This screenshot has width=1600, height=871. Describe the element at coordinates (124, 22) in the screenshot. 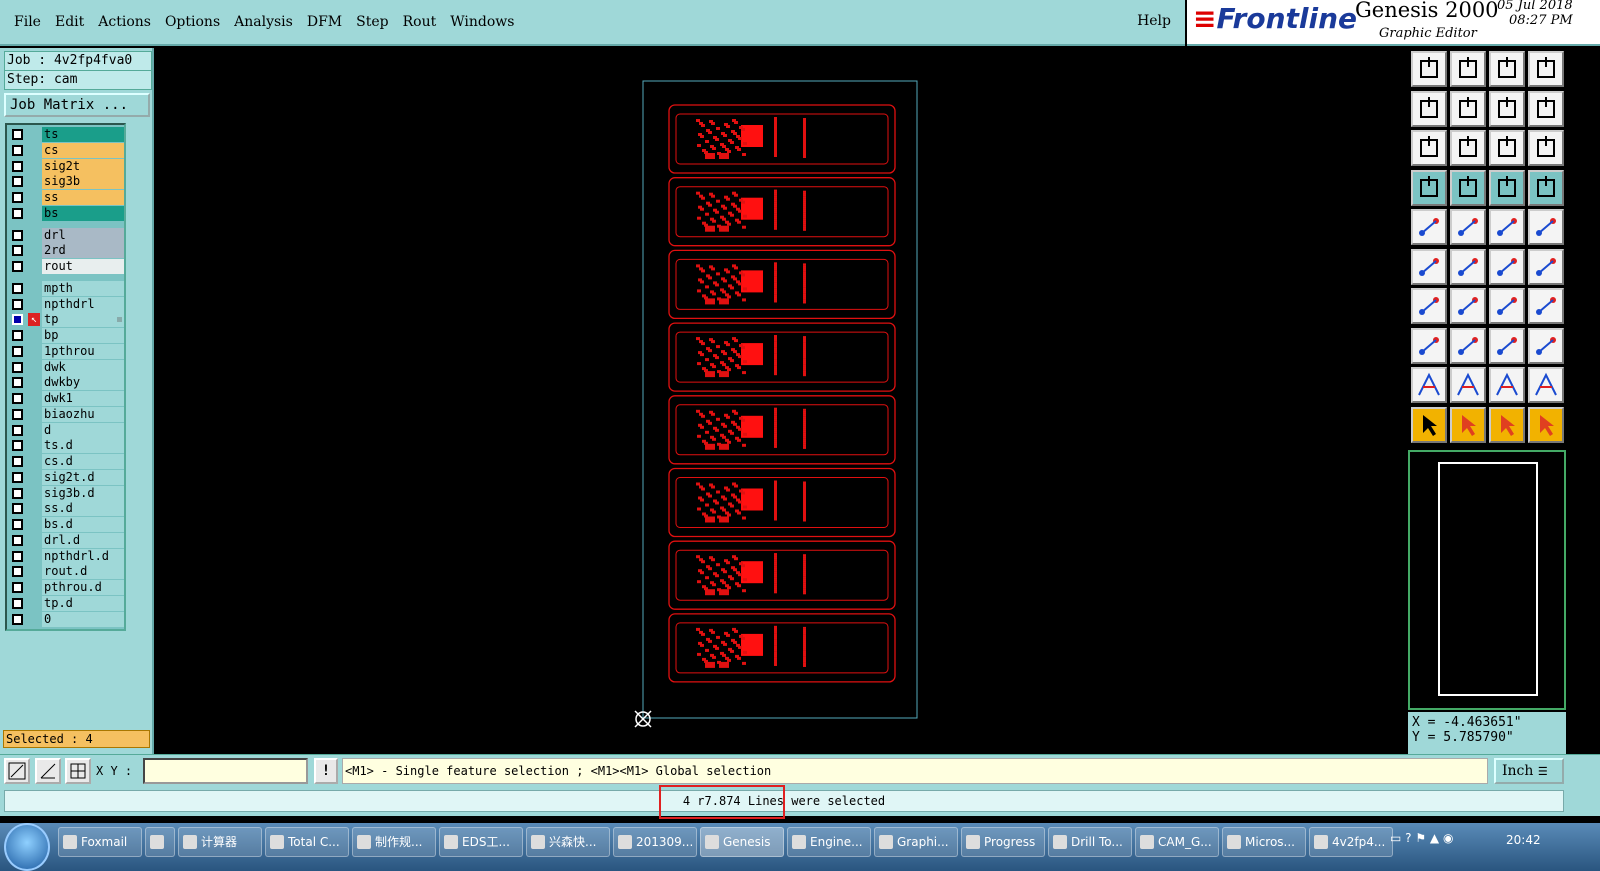

I see `menu-actions: Actions` at that location.